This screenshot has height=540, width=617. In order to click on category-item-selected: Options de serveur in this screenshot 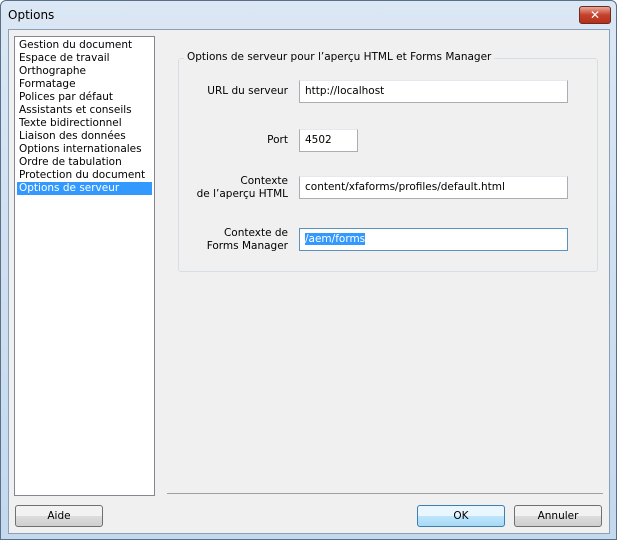, I will do `click(84, 188)`.